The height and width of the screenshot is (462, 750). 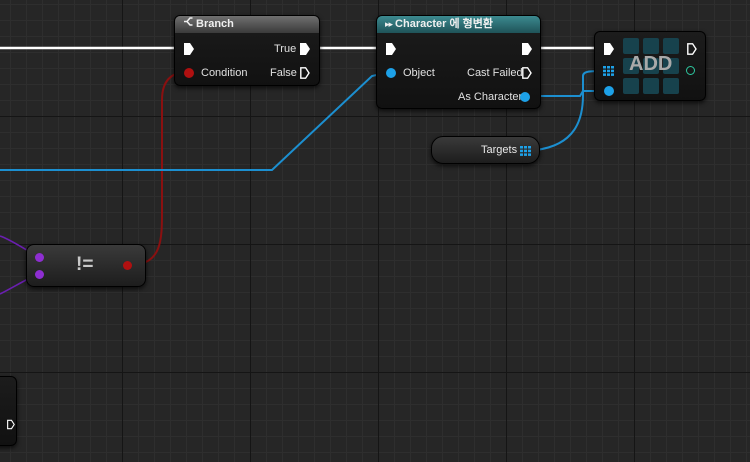 I want to click on object-pin, so click(x=391, y=73).